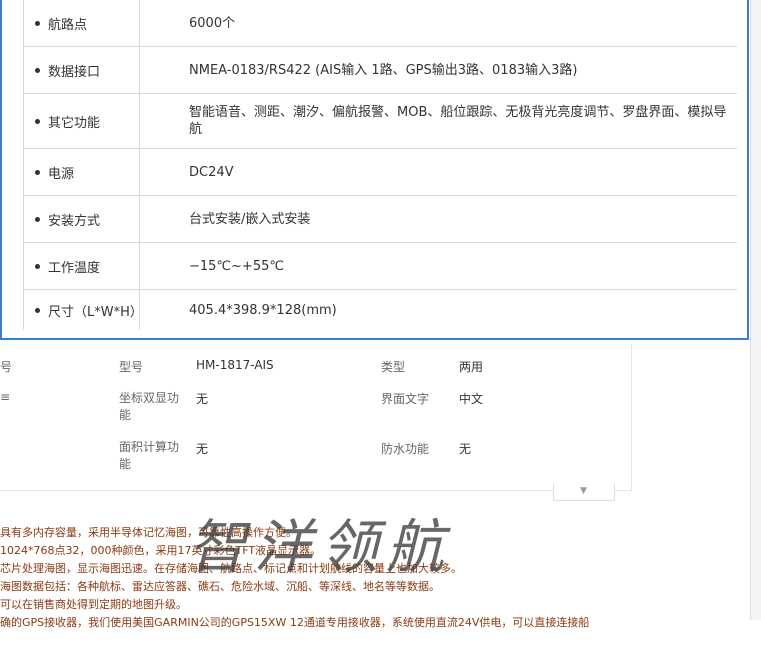 The width and height of the screenshot is (761, 650). Describe the element at coordinates (148, 532) in the screenshot. I see `feature-line: 具有多内存容量，采用半导体记忆海图，可靠性高操作方便。` at that location.